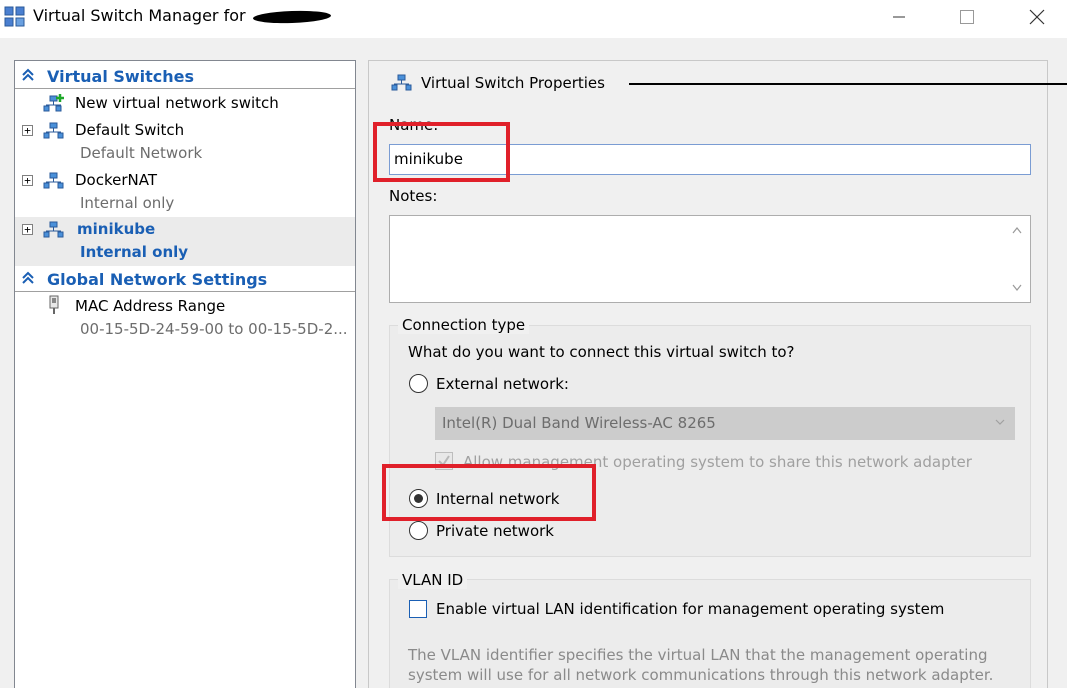 The image size is (1067, 688). Describe the element at coordinates (418, 383) in the screenshot. I see `external-network-radio` at that location.